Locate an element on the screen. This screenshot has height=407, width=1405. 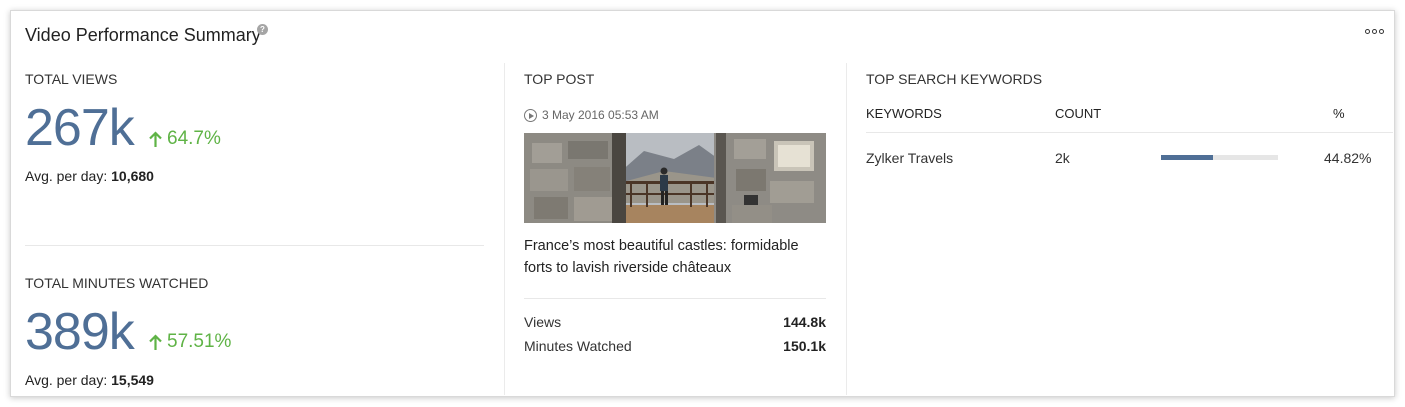
total-minutes-label: TOTAL MINUTES WATCHED is located at coordinates (117, 283).